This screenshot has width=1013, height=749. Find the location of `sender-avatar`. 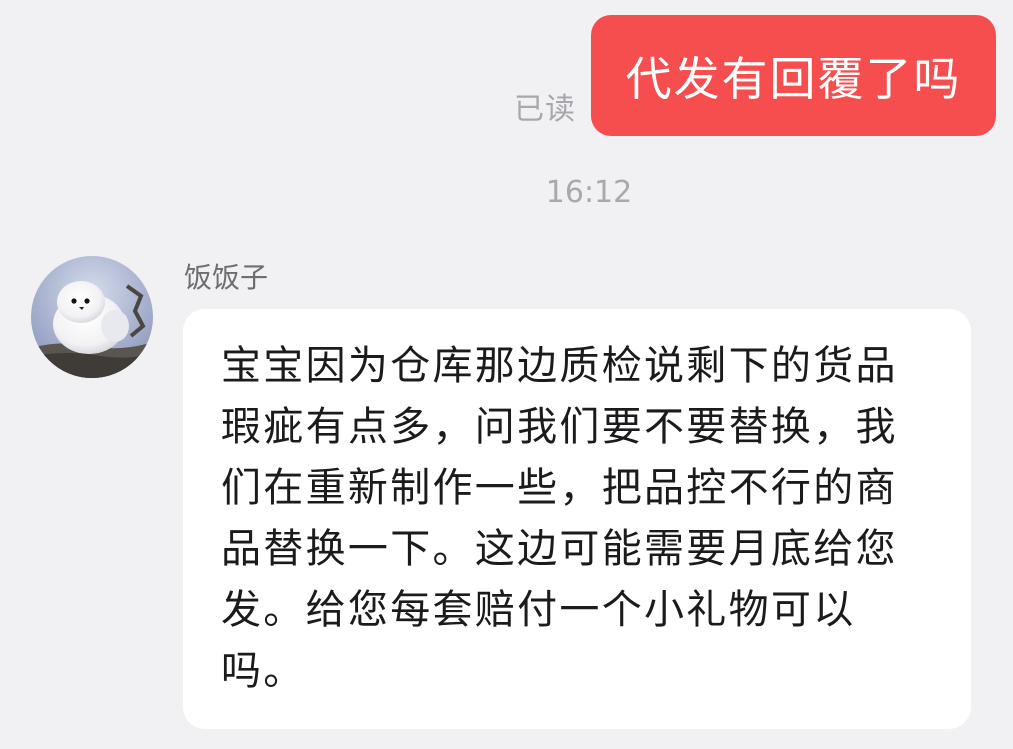

sender-avatar is located at coordinates (92, 317).